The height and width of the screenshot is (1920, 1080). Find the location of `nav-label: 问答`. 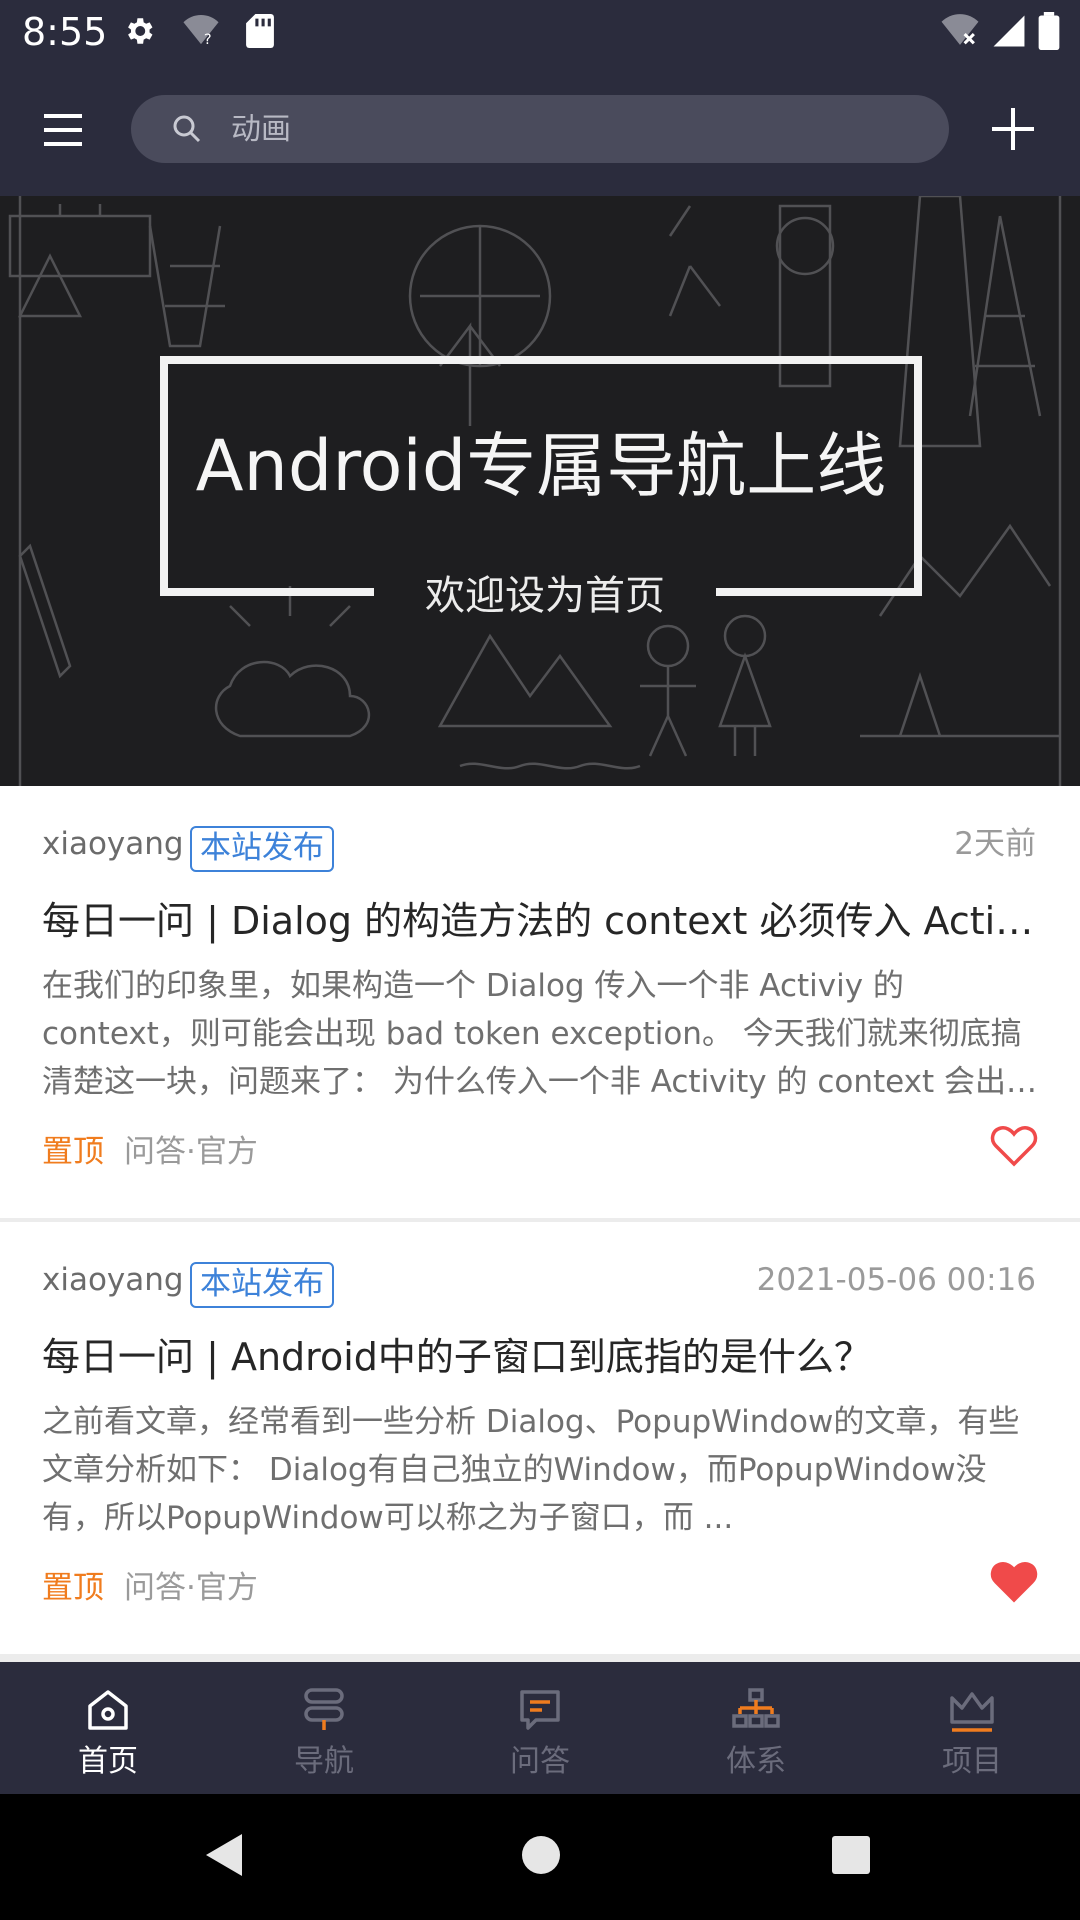

nav-label: 问答 is located at coordinates (540, 1761).